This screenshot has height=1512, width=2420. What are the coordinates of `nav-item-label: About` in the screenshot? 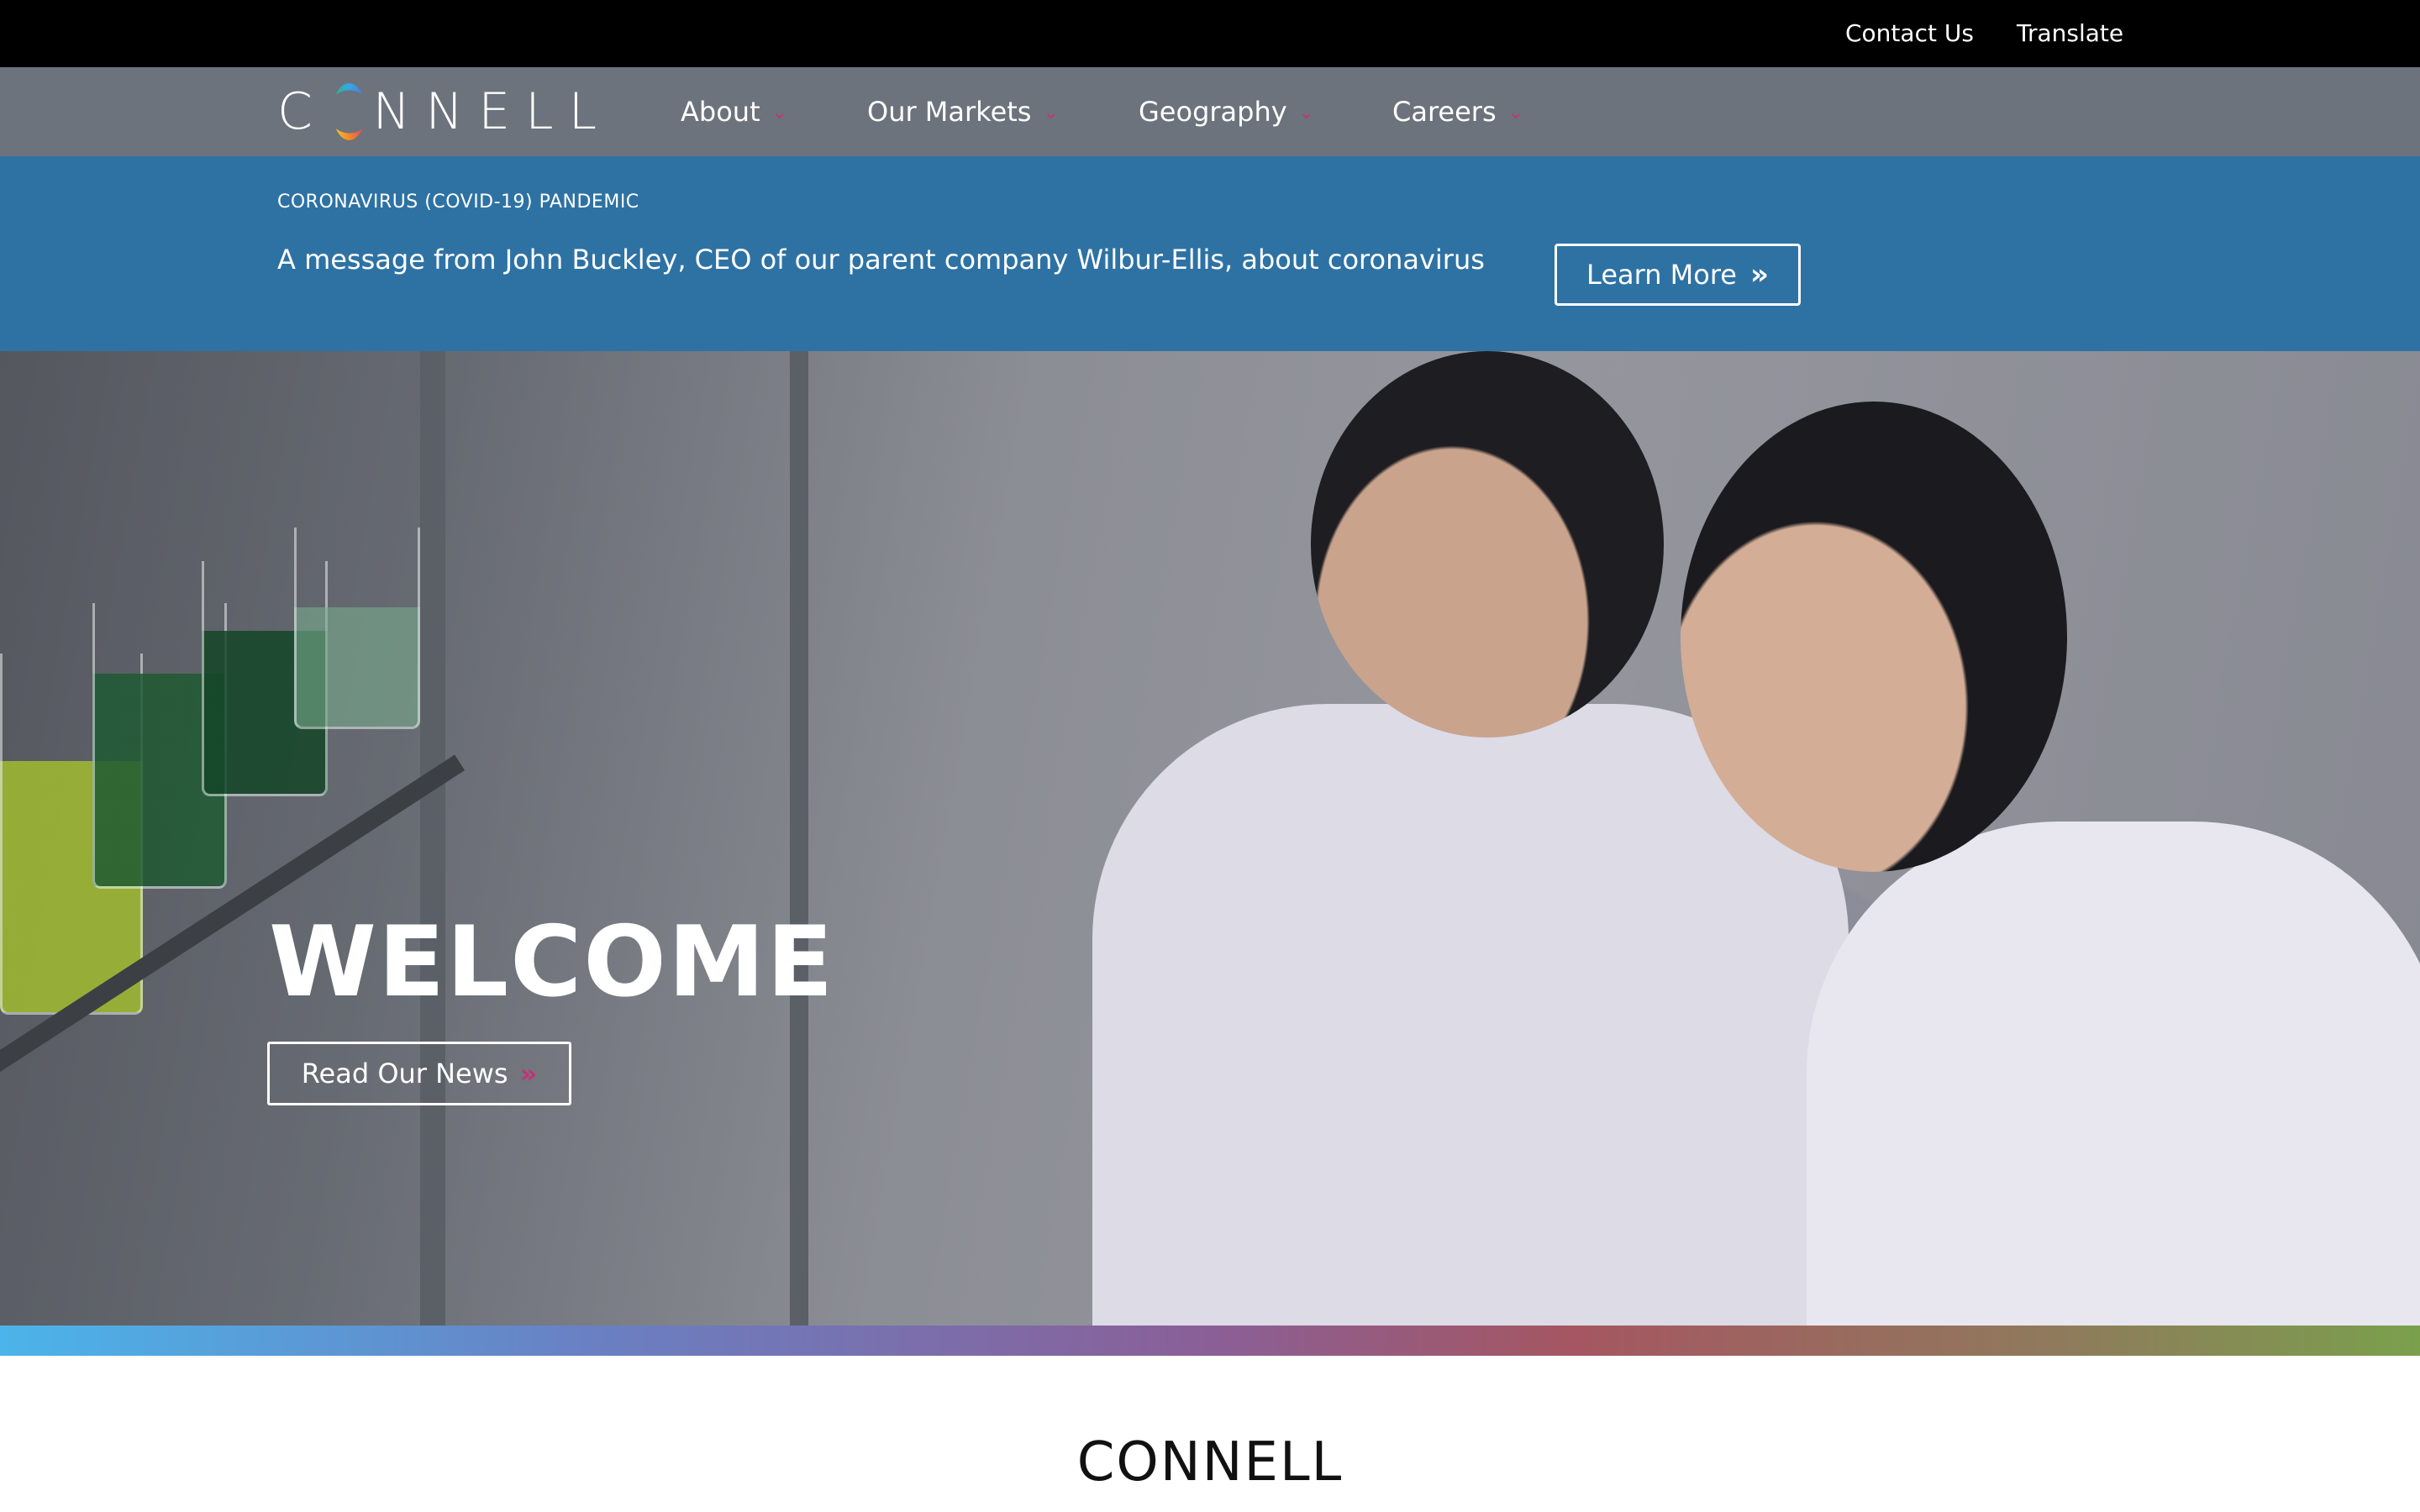 It's located at (720, 112).